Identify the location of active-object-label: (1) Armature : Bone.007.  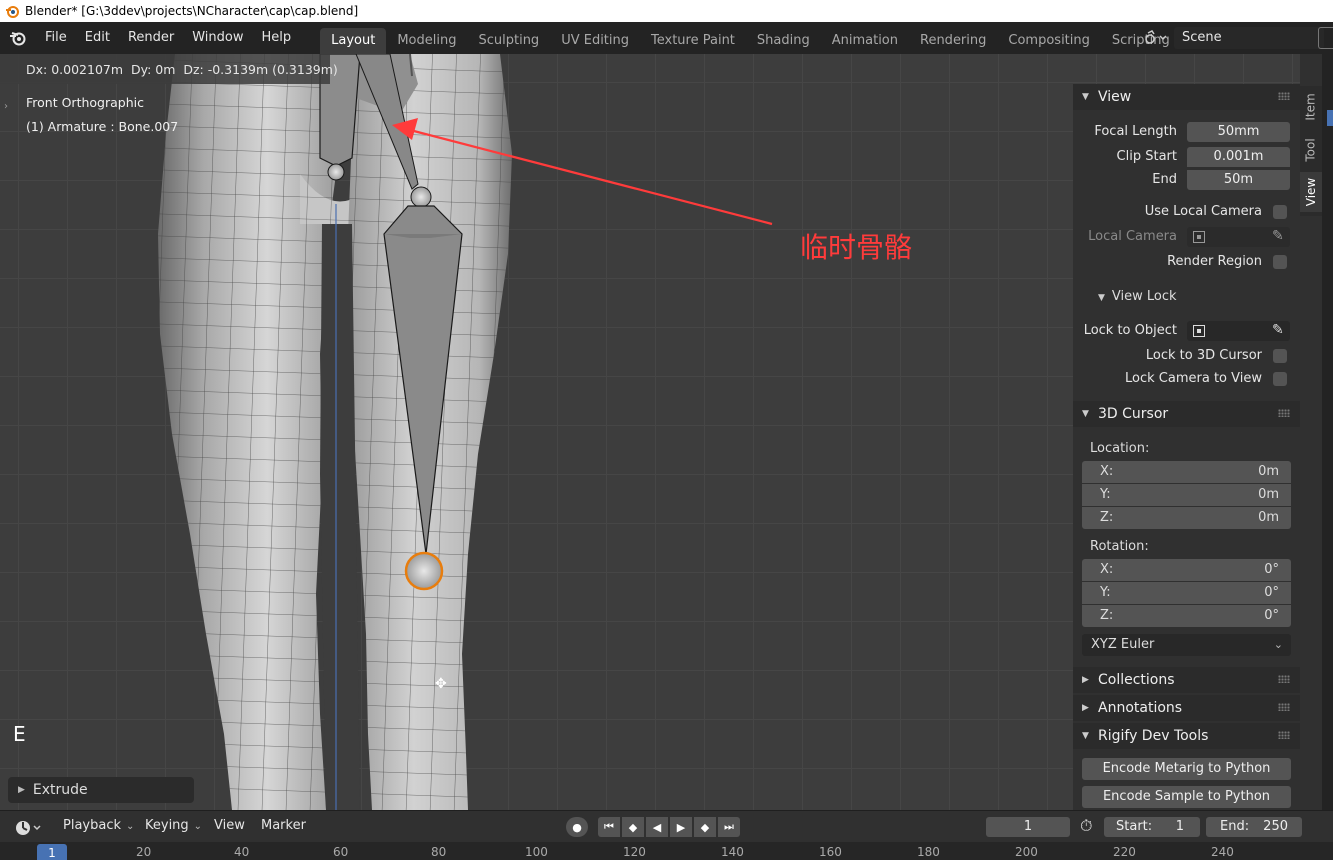
(102, 126).